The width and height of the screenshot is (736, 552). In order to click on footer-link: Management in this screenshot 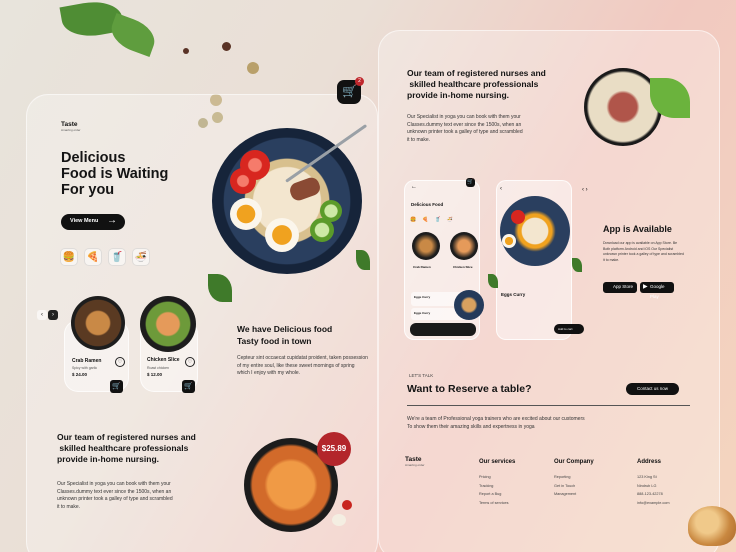, I will do `click(574, 494)`.